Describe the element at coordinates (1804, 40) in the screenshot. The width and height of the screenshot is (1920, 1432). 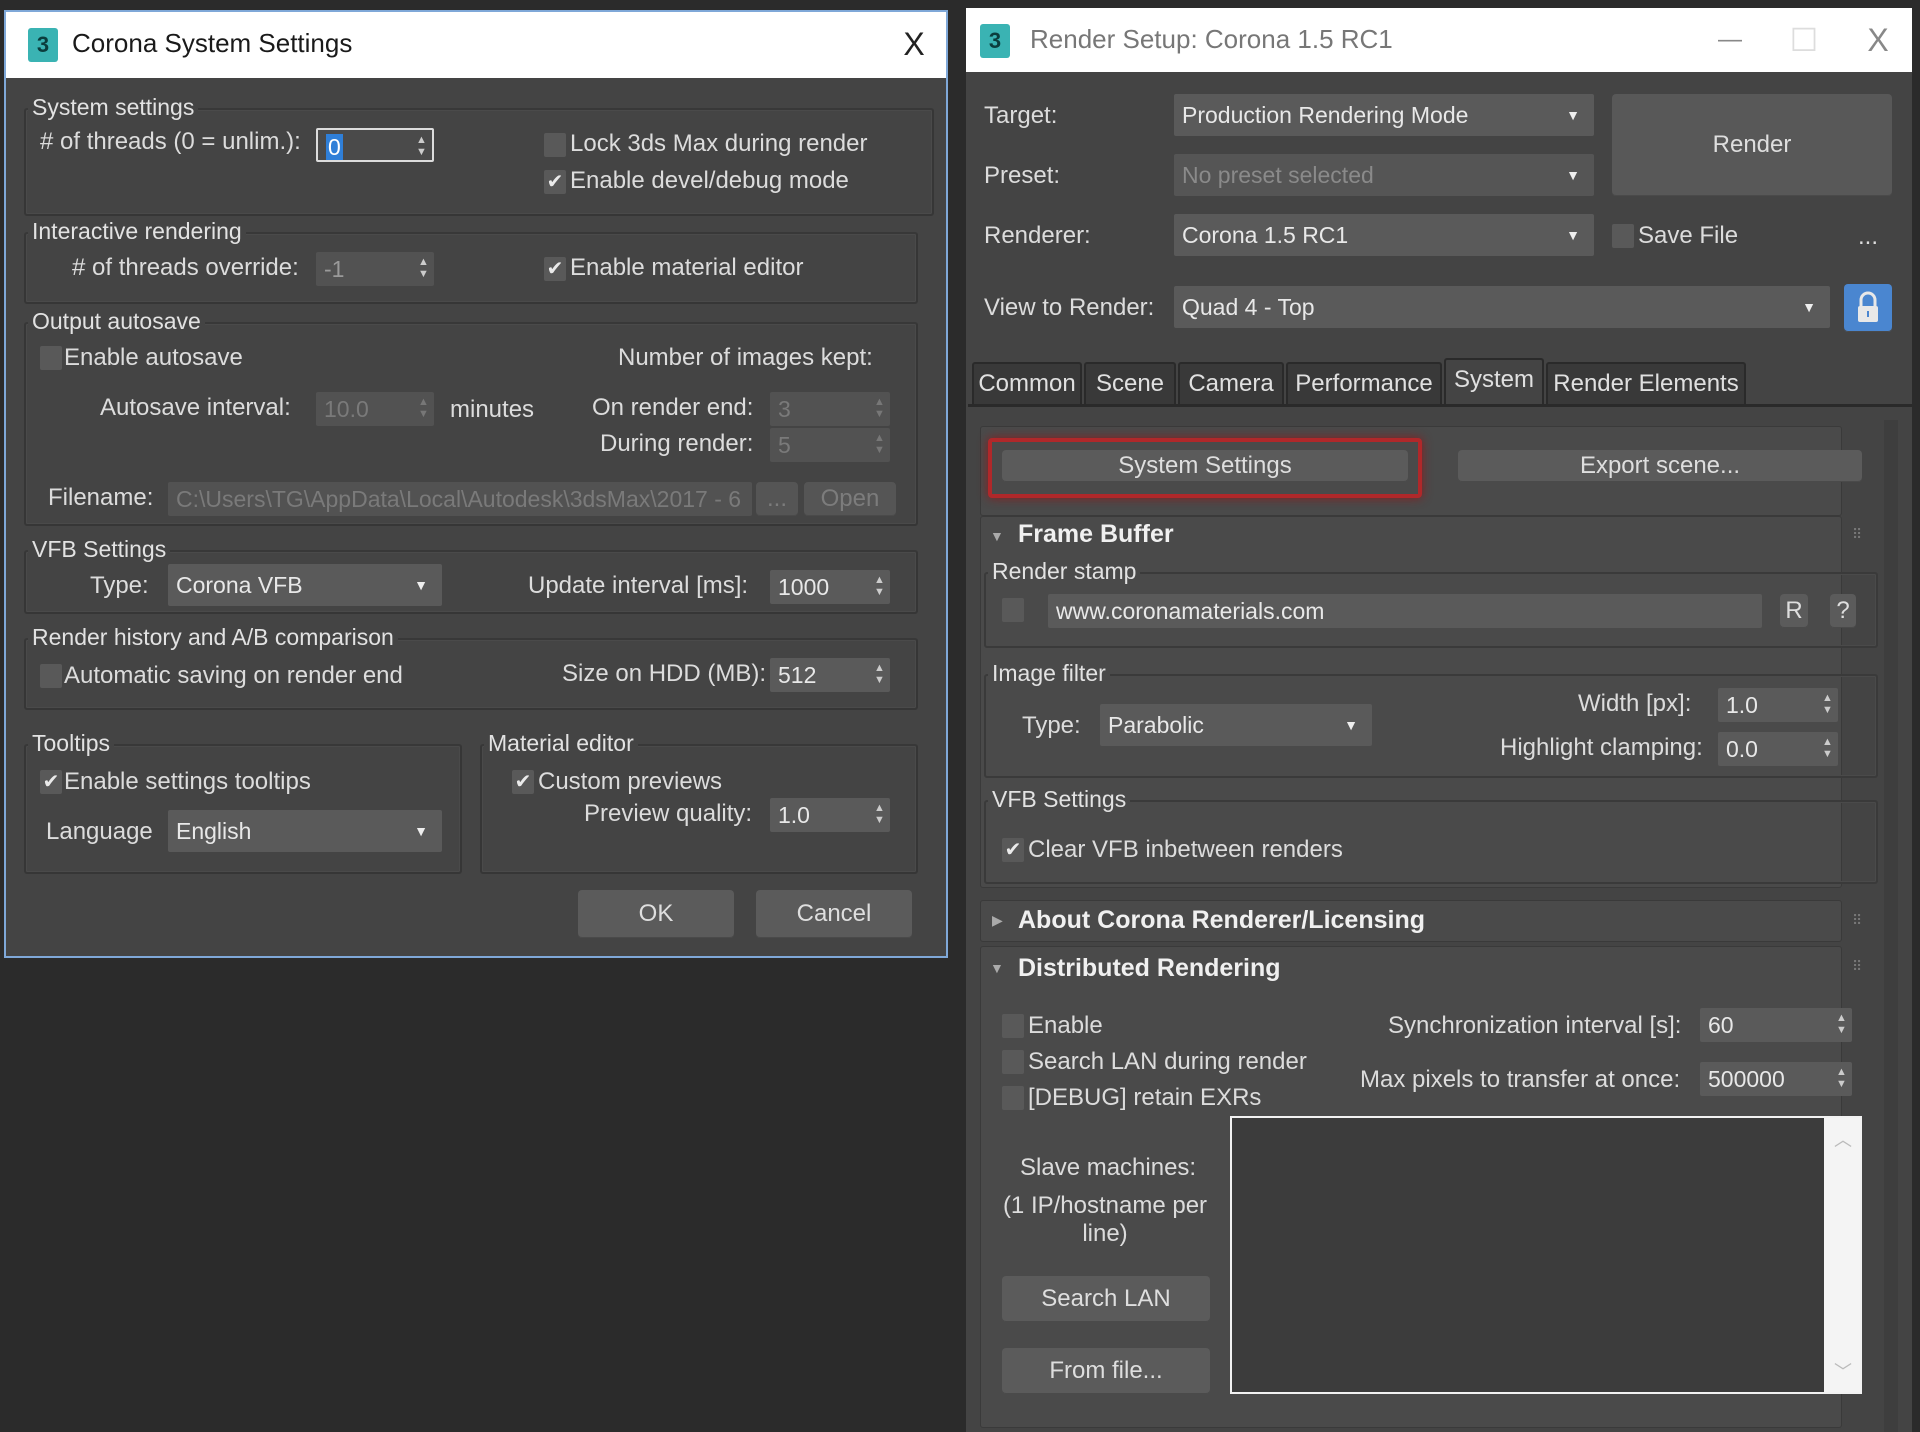
I see `maximize-icon: ☐` at that location.